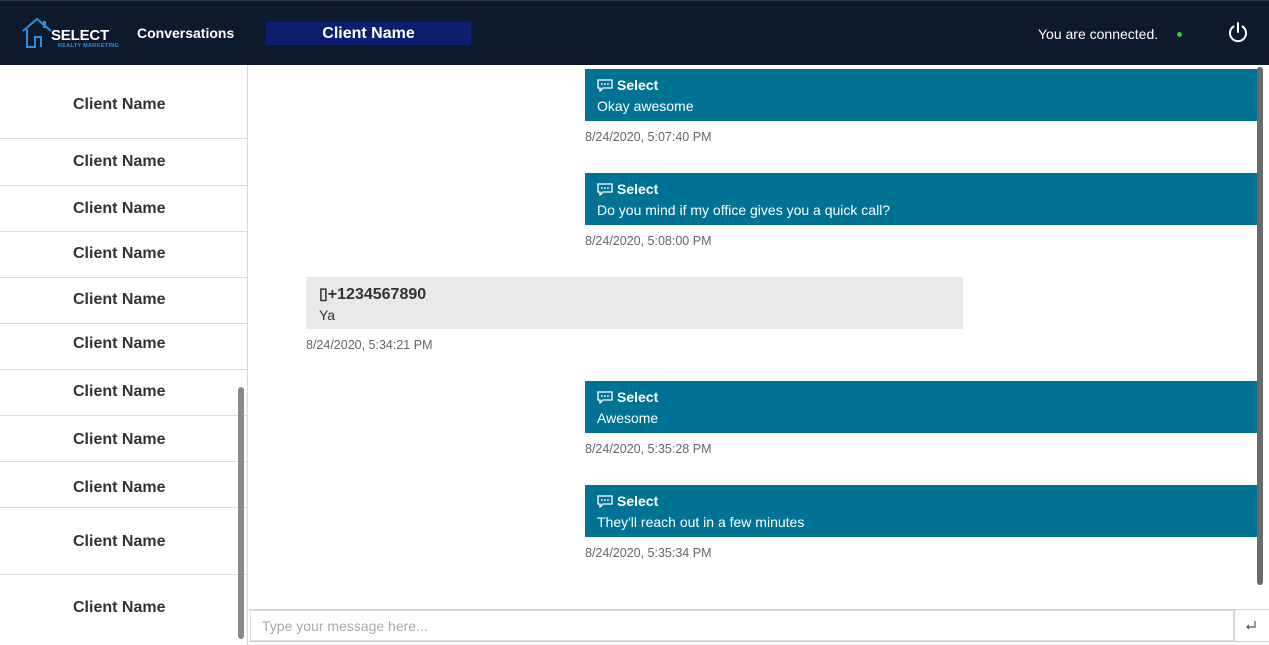  I want to click on message-timestamp: 8/24/2020, 5:07:40 PM, so click(648, 137).